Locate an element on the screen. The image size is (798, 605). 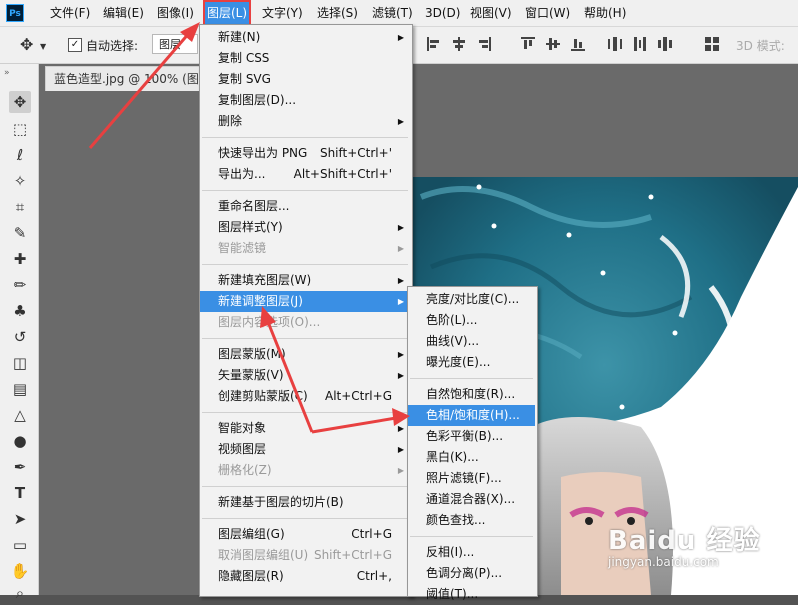
arrow-to-layer-menu is located at coordinates (140, 90).